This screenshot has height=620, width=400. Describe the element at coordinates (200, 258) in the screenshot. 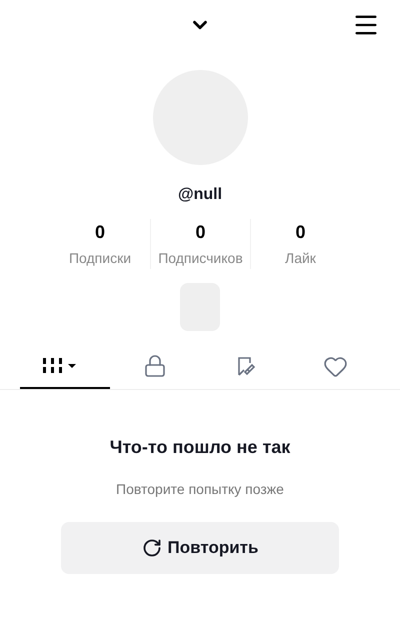

I see `stat-label: Подписчиков` at that location.